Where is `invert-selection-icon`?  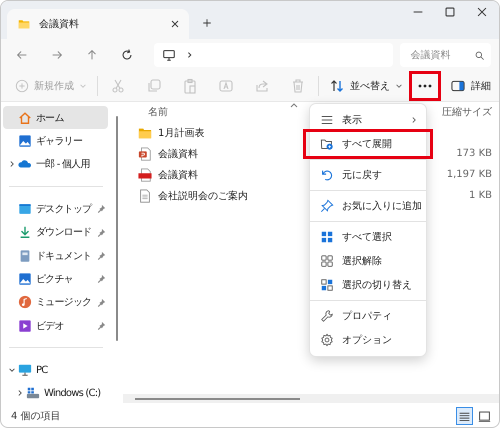 invert-selection-icon is located at coordinates (327, 285).